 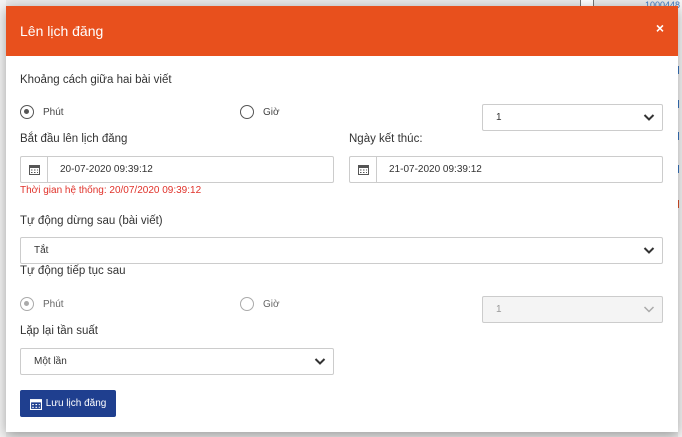 What do you see at coordinates (42, 304) in the screenshot?
I see `continue-radio-minute: Phút` at bounding box center [42, 304].